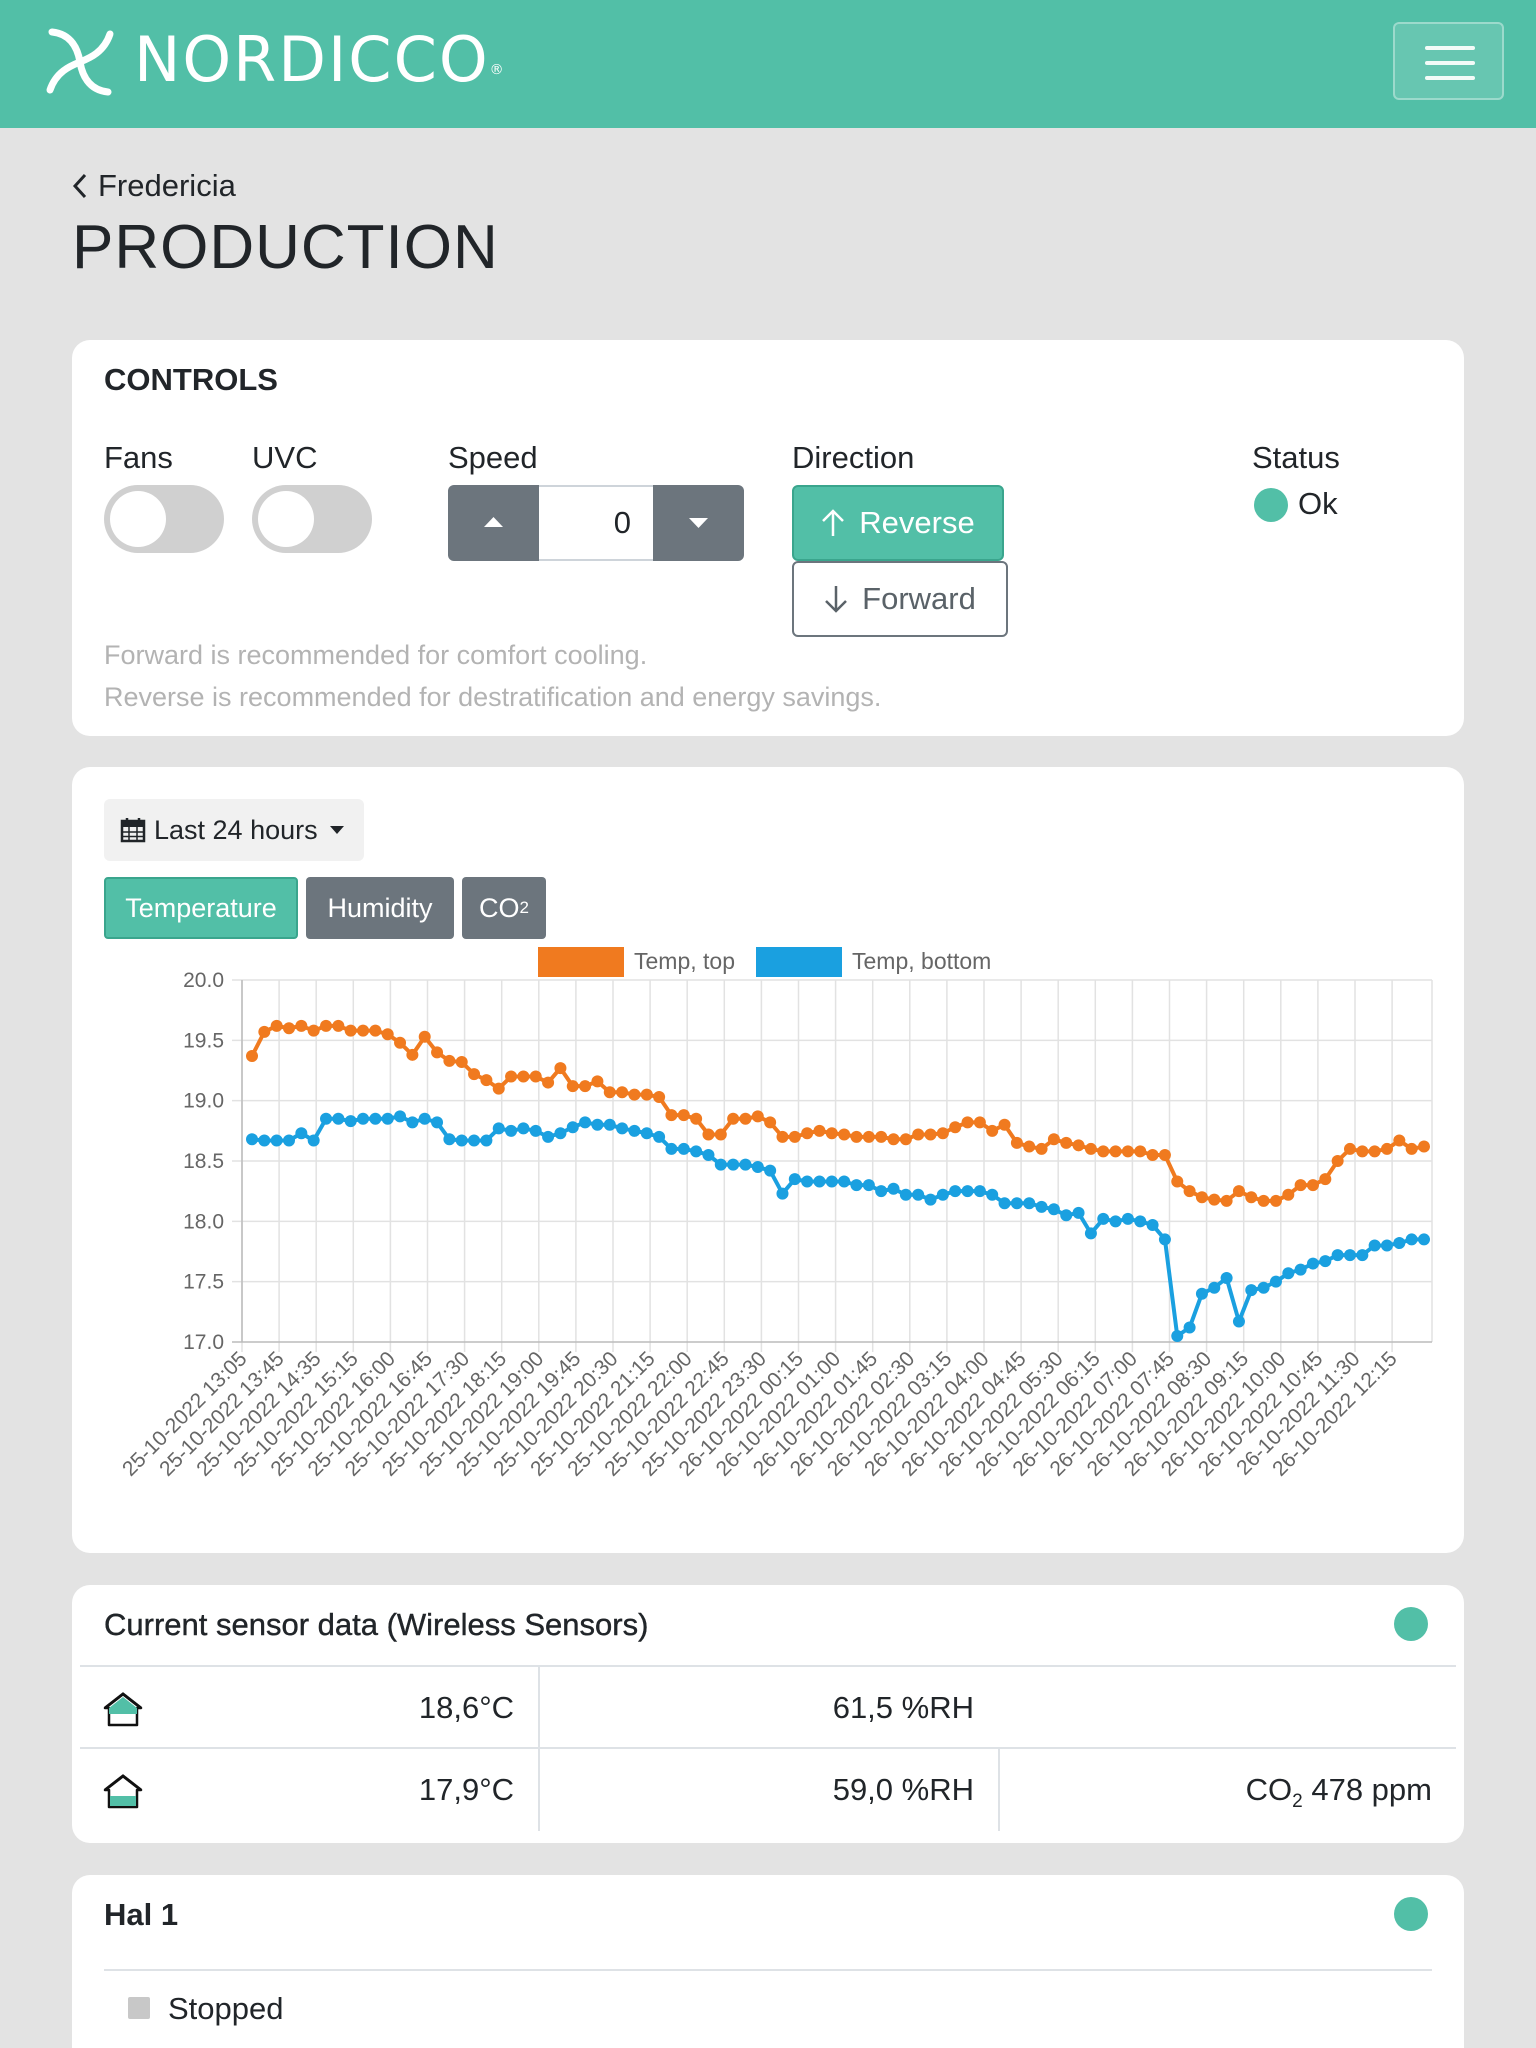 This screenshot has height=2048, width=1536. Describe the element at coordinates (203, 1101) in the screenshot. I see `y-tick-label: 19.0` at that location.